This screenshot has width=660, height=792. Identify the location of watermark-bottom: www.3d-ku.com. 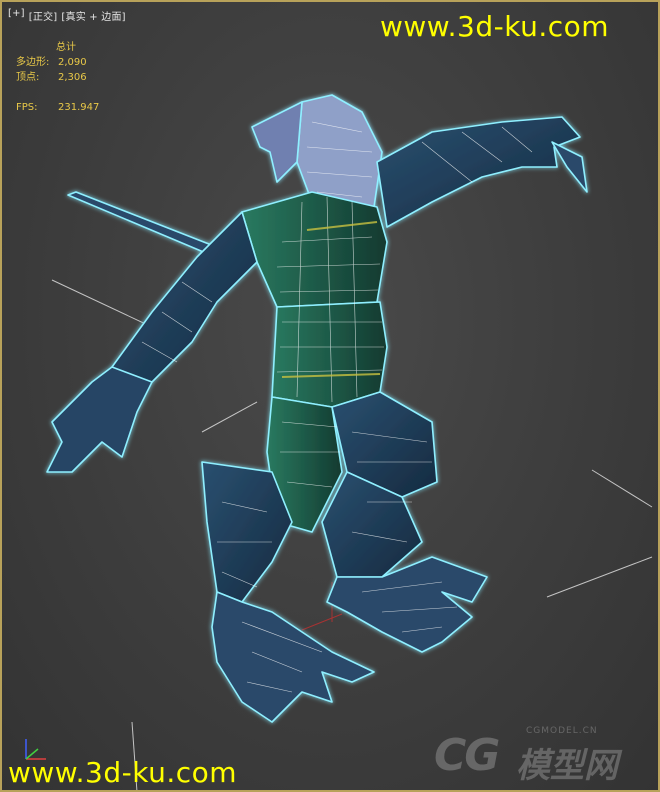
(123, 772).